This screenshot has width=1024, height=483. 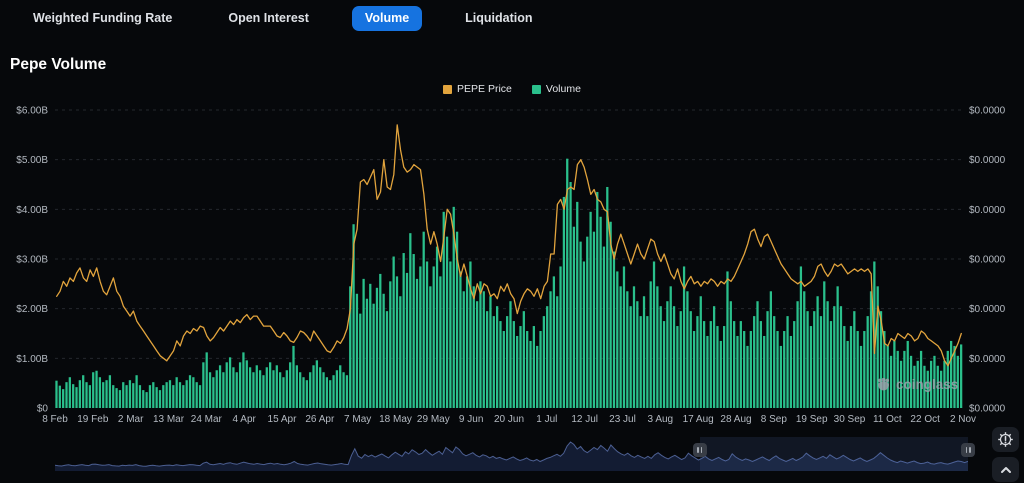 What do you see at coordinates (32, 260) in the screenshot?
I see `left-axis-label: $3.00B` at bounding box center [32, 260].